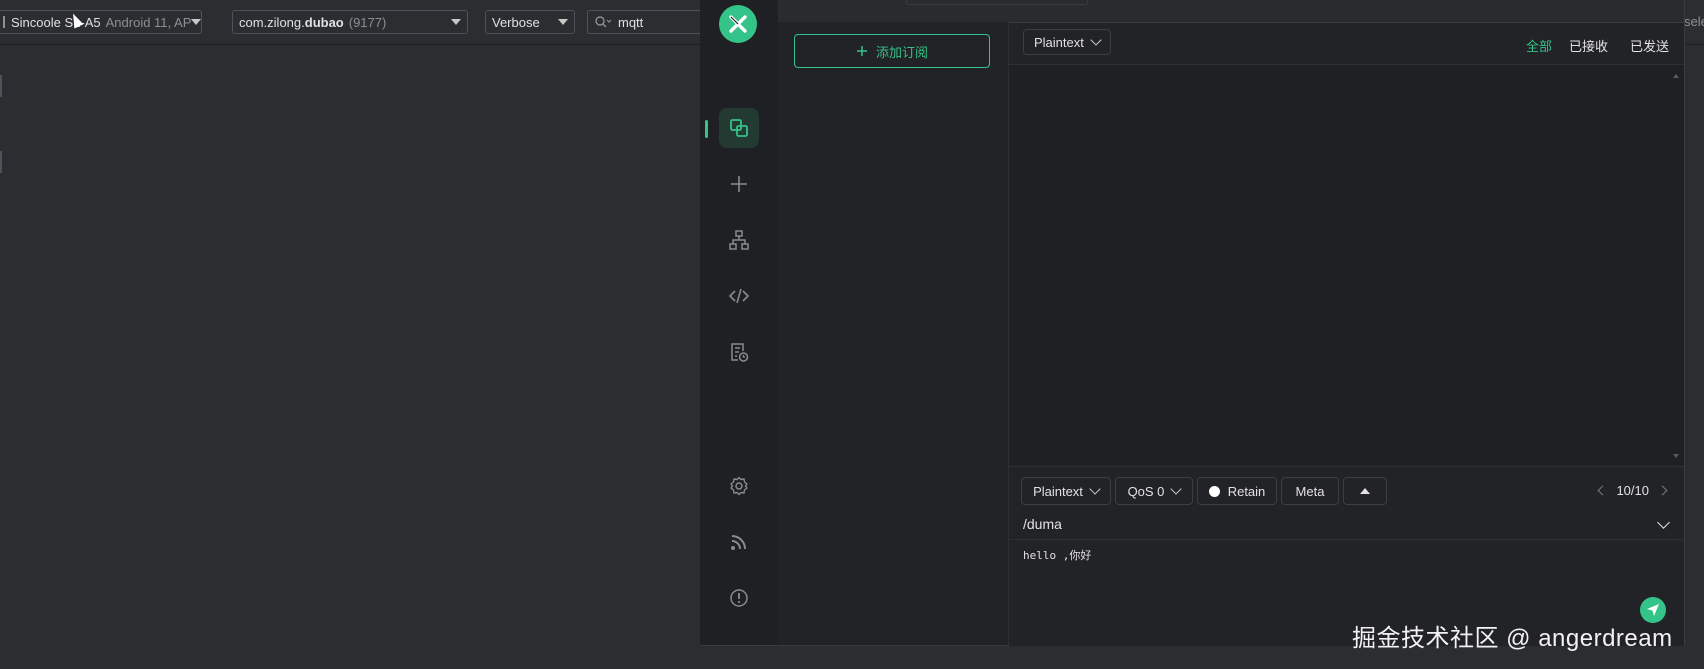 The height and width of the screenshot is (669, 1704). What do you see at coordinates (4, 22) in the screenshot?
I see `device-checkbox` at bounding box center [4, 22].